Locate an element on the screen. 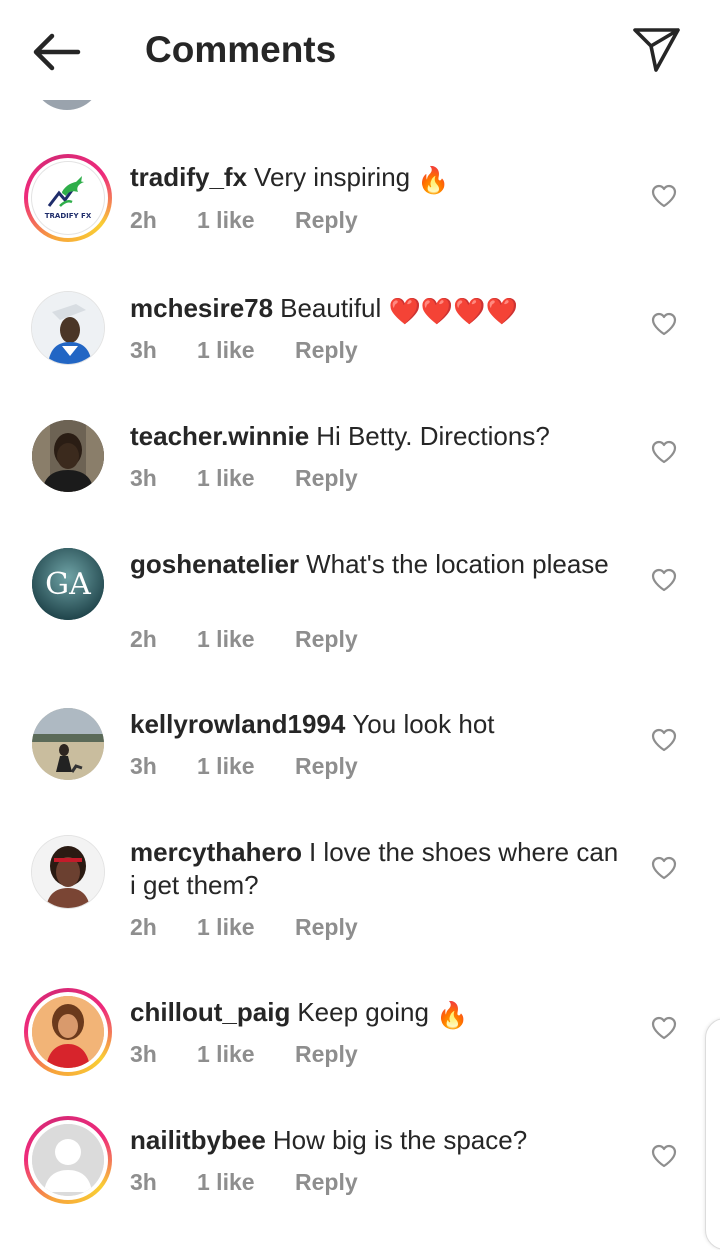 The width and height of the screenshot is (720, 1250). comment-username: kellyrowland1994 is located at coordinates (237, 724).